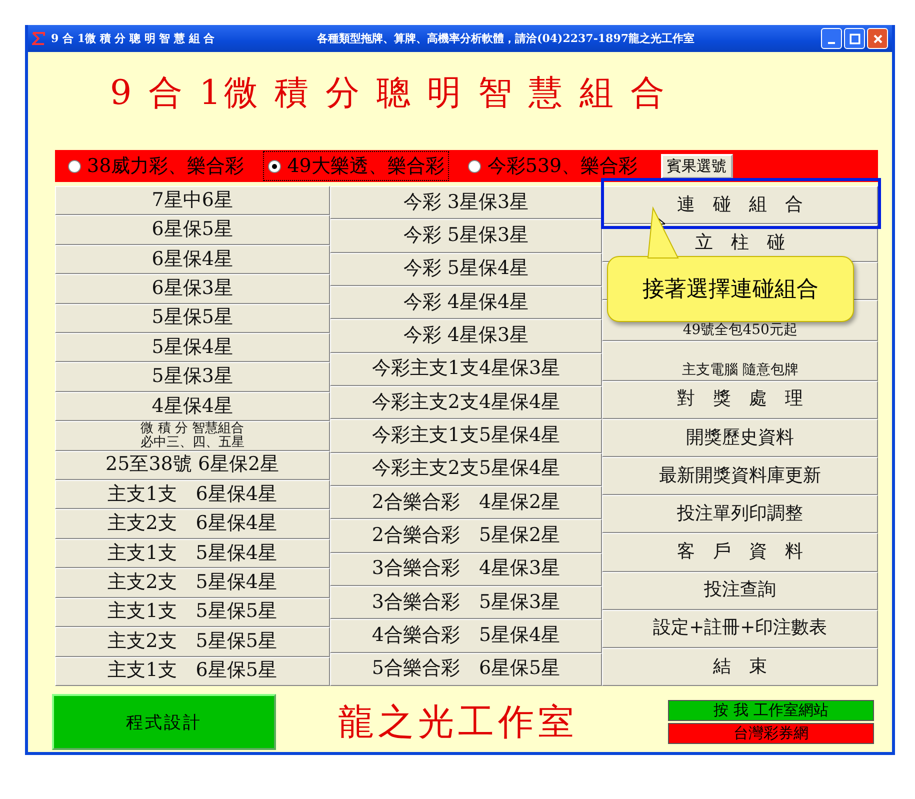 The height and width of the screenshot is (799, 915). What do you see at coordinates (771, 710) in the screenshot?
I see `link-button: 按 我 工作室網站` at bounding box center [771, 710].